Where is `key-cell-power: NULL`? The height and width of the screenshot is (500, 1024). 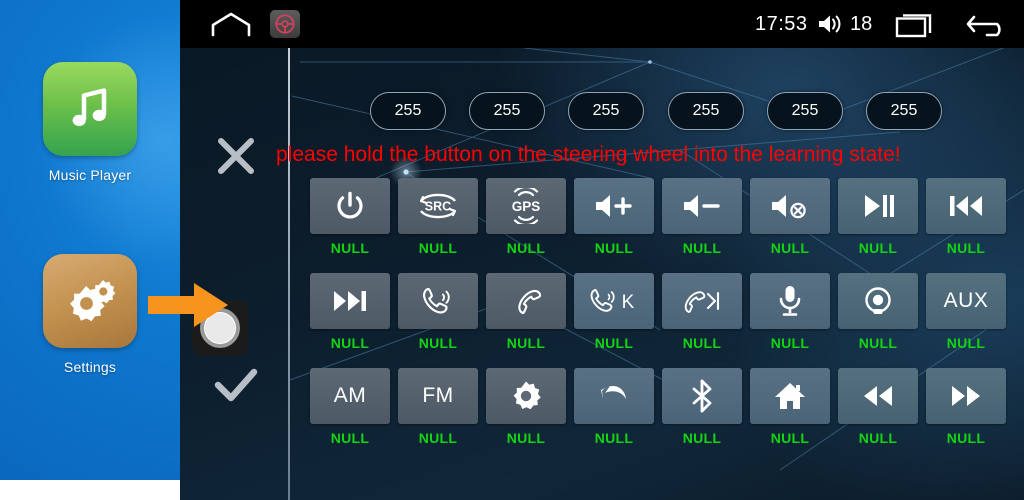 key-cell-power: NULL is located at coordinates (350, 217).